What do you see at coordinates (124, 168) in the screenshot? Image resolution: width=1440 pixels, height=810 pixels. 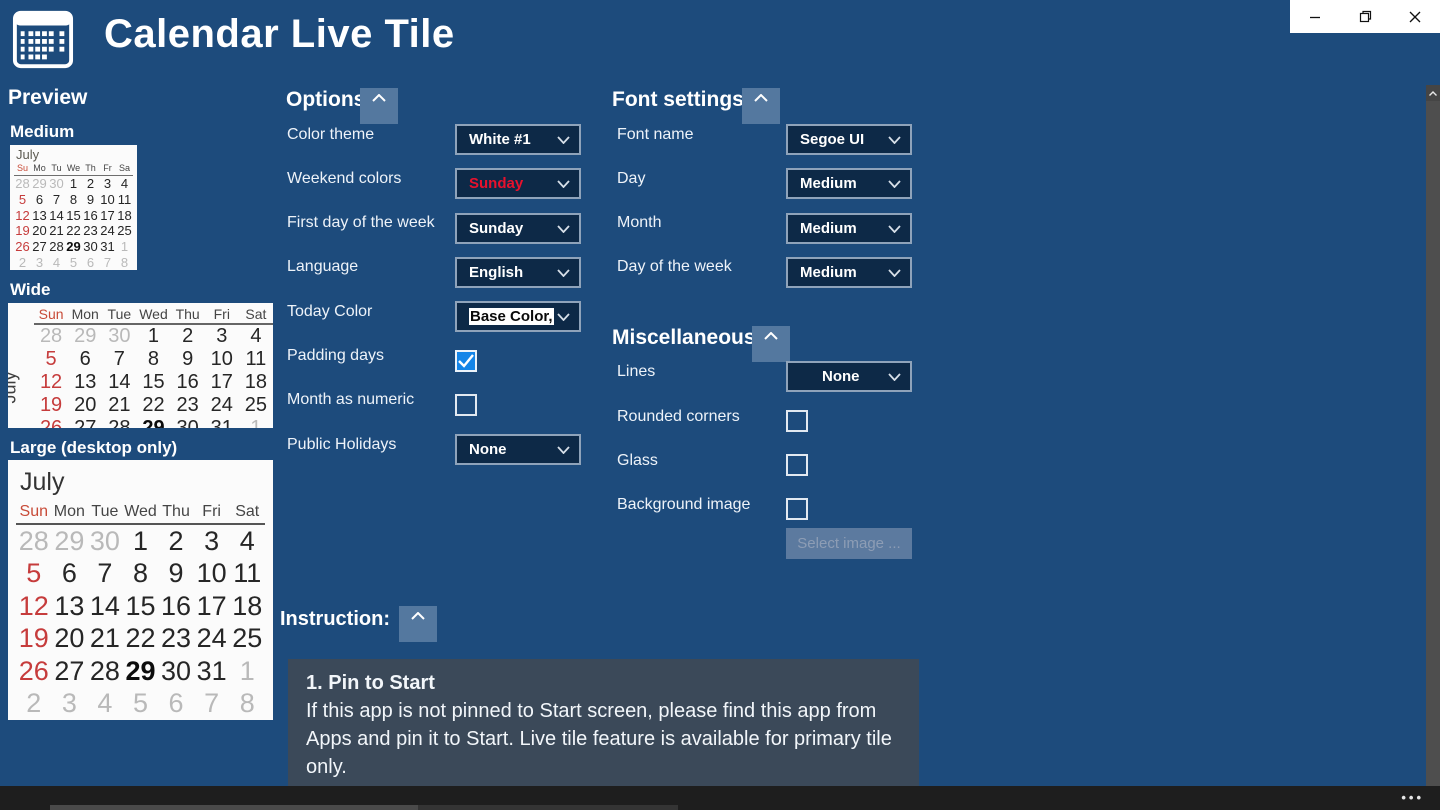 I see `weekday-header-cell: Sa` at bounding box center [124, 168].